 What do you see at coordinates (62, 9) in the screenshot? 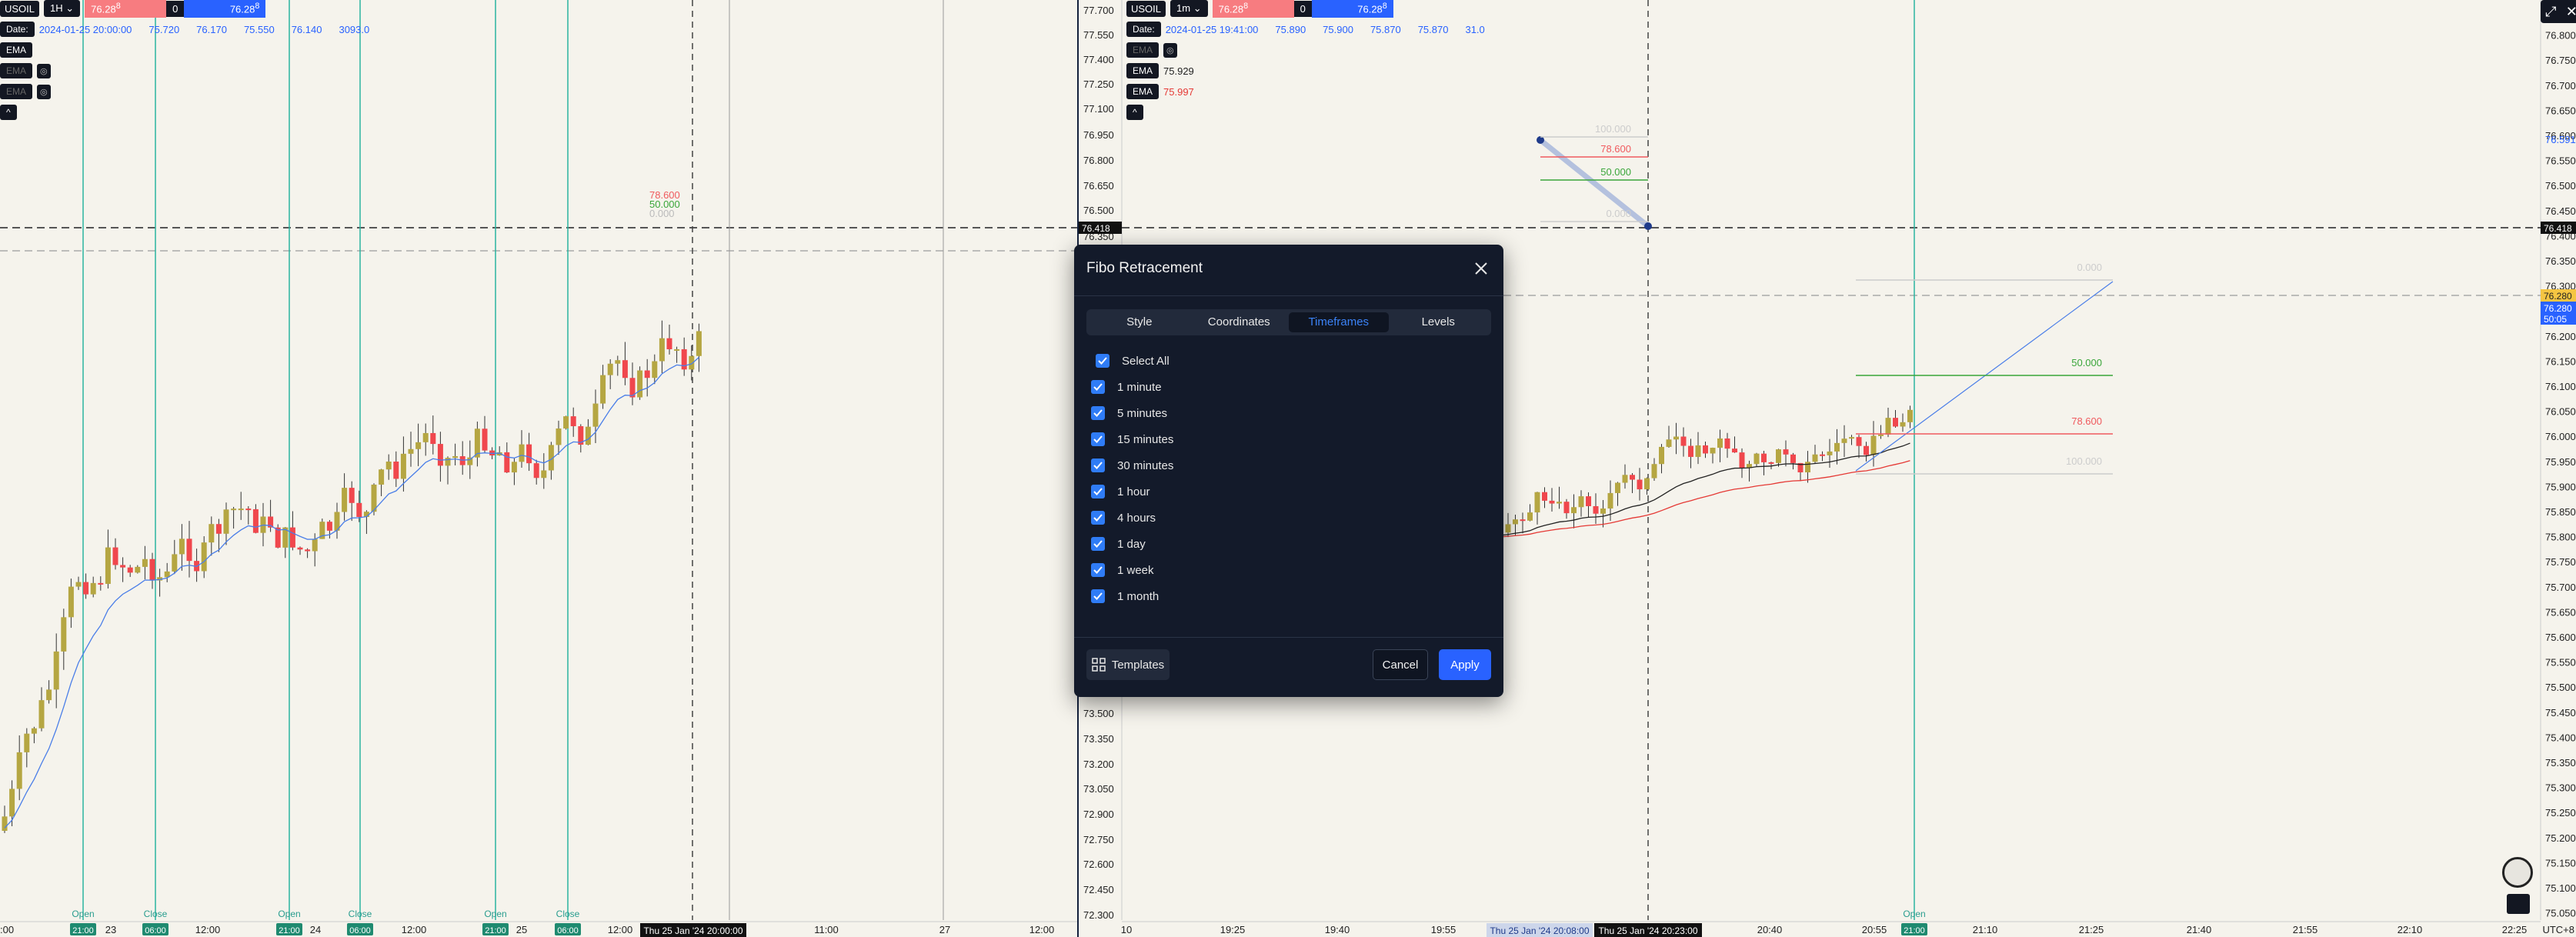
I see `left-timeframe: 1H ⌄` at bounding box center [62, 9].